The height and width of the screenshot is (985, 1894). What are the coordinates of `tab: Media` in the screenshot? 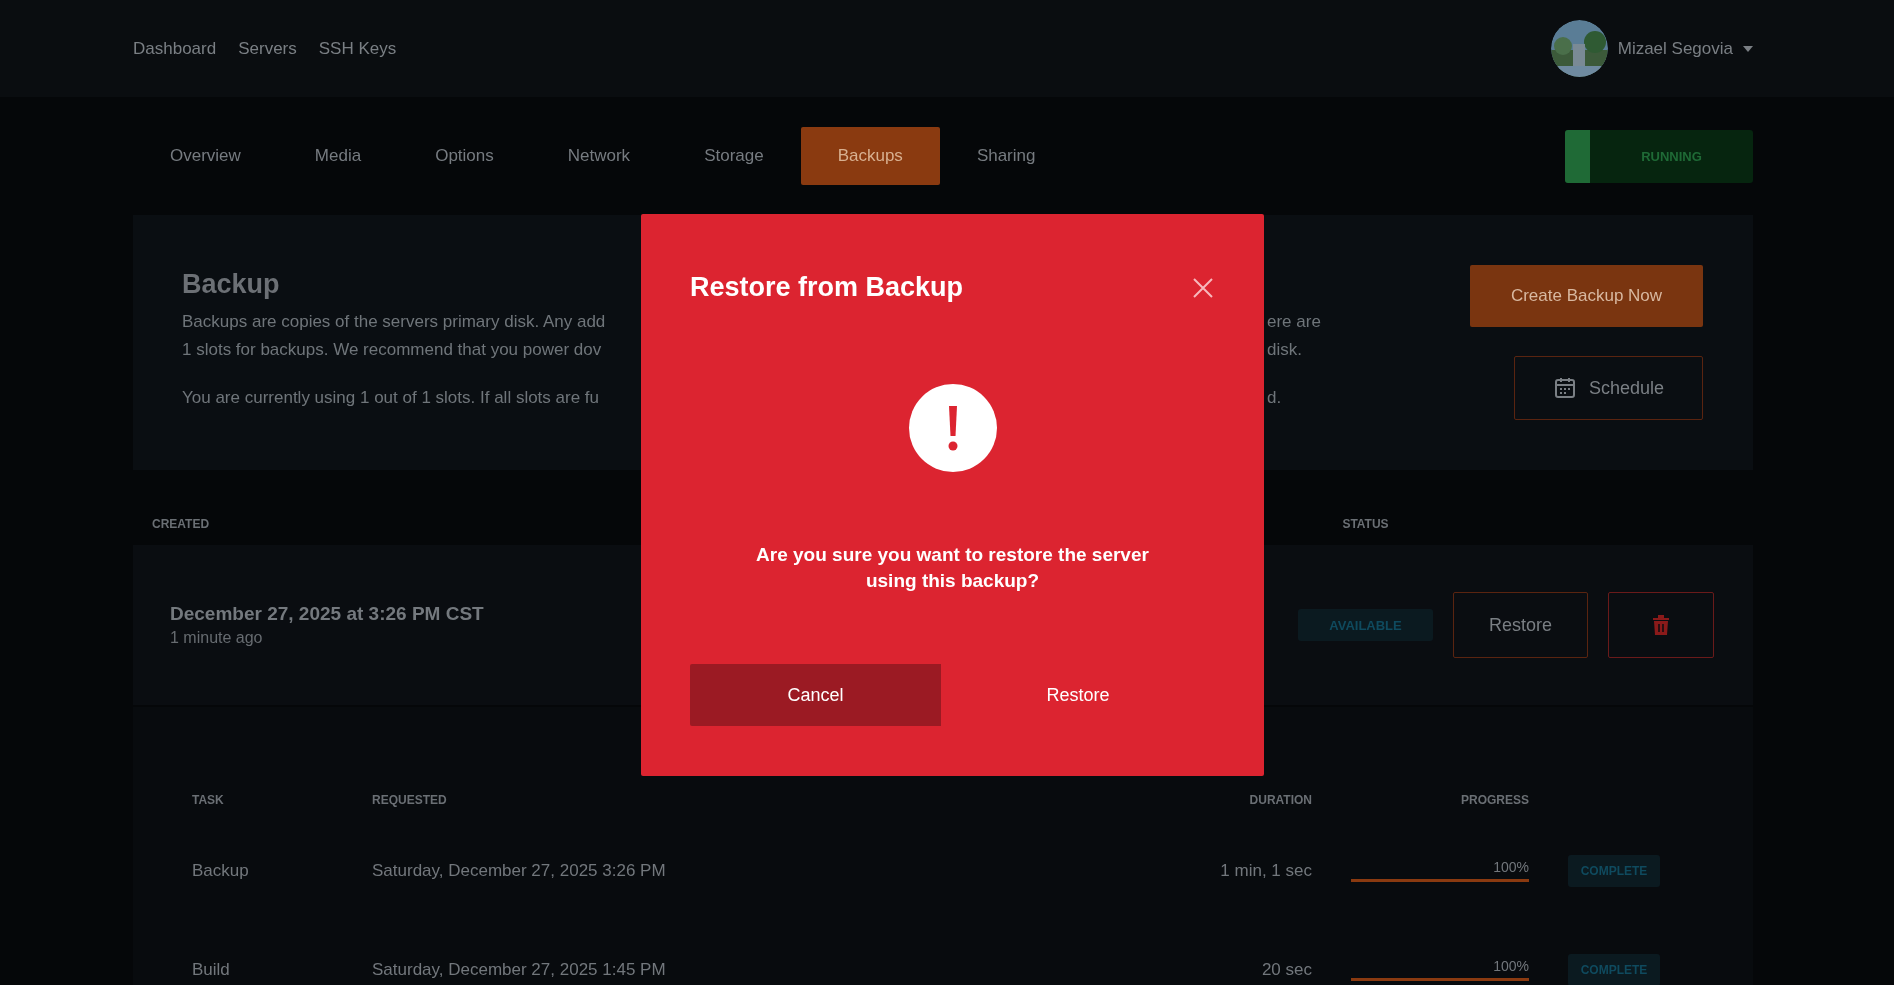 It's located at (338, 156).